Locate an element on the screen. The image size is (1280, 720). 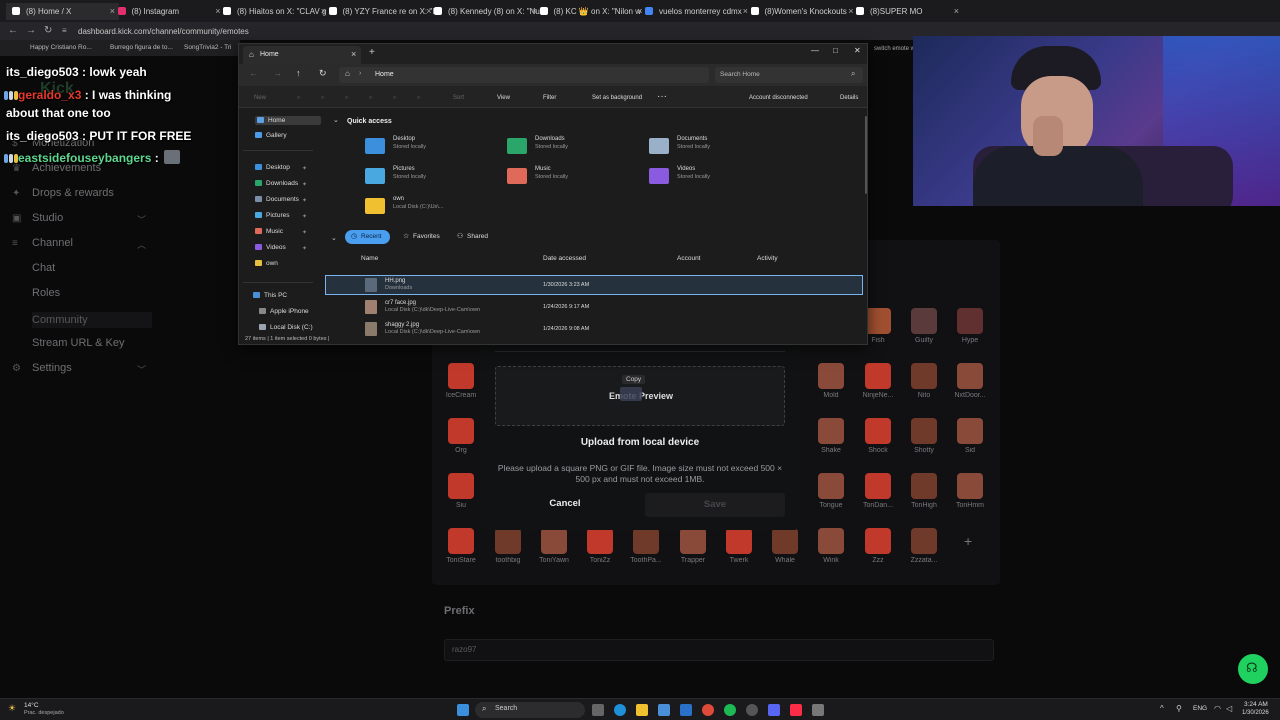
calculator-icon is located at coordinates (818, 710).